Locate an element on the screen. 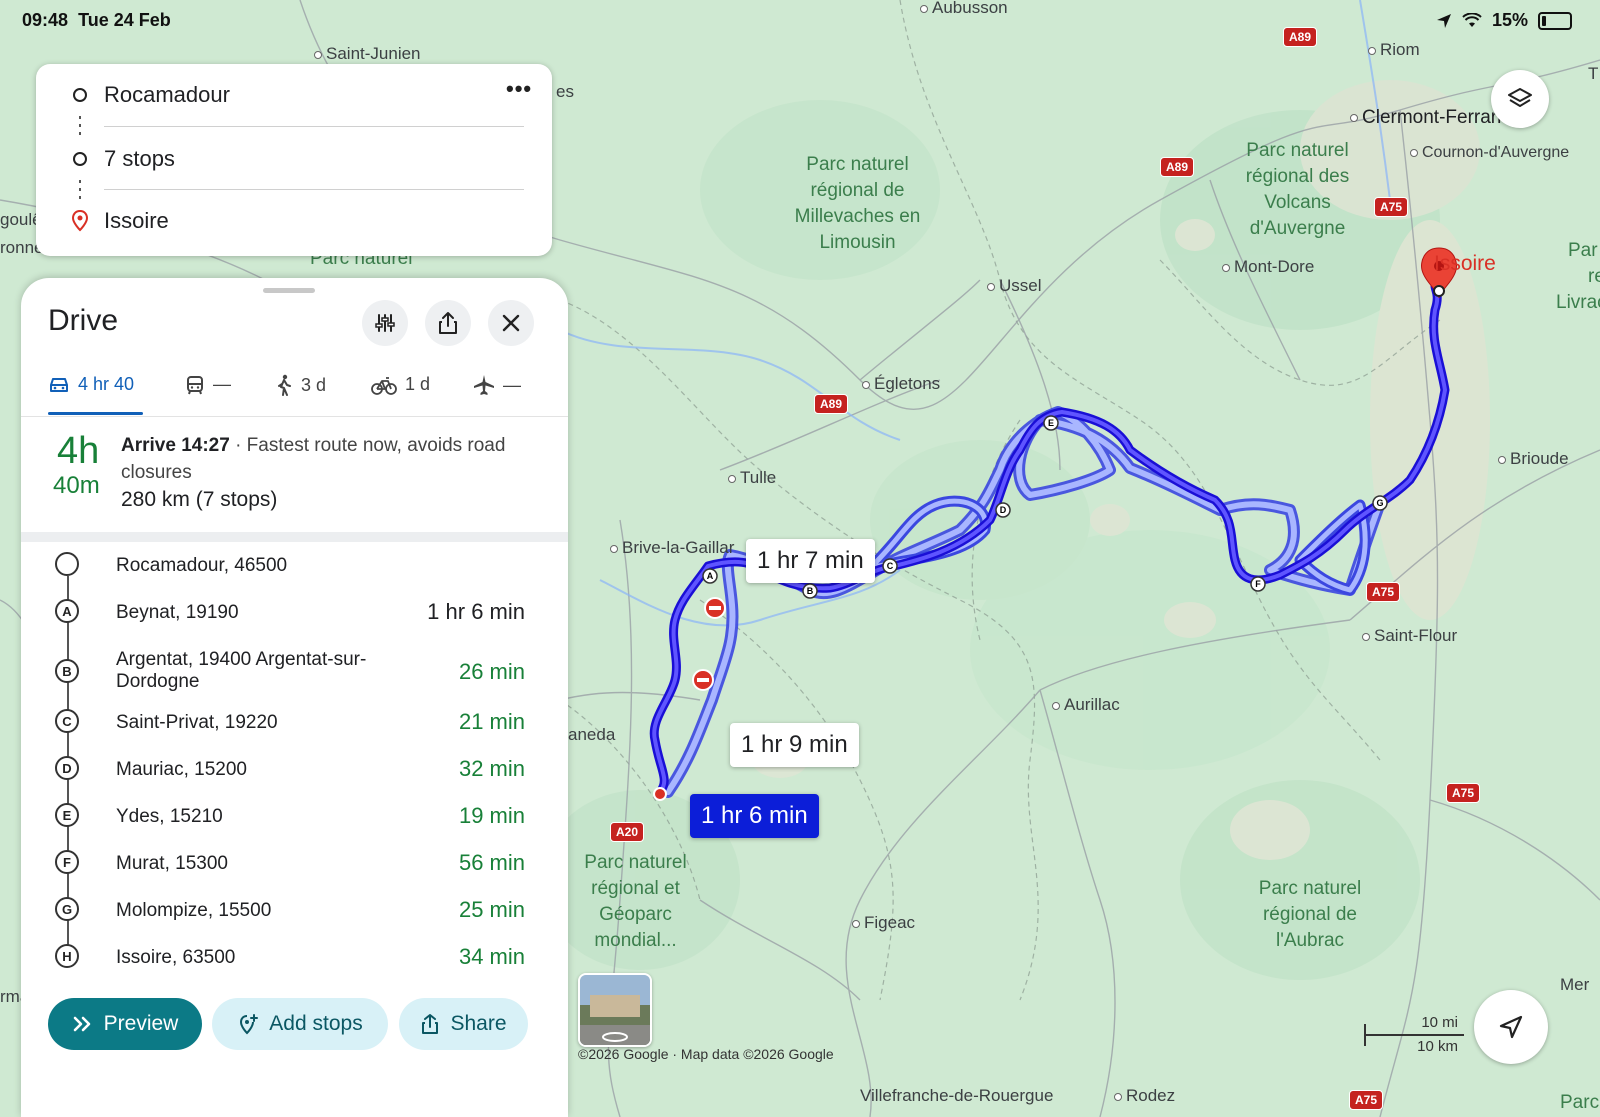 The height and width of the screenshot is (1117, 1600). origin-circle-icon is located at coordinates (80, 95).